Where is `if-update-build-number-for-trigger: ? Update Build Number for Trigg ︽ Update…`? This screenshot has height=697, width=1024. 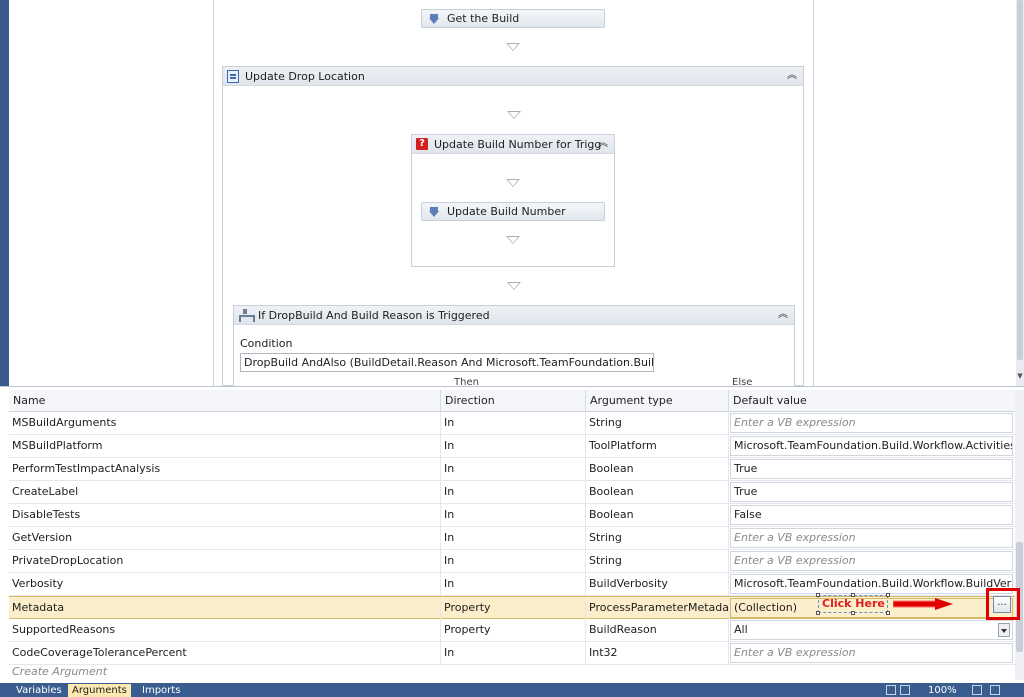 if-update-build-number-for-trigger: ? Update Build Number for Trigg ︽ Update… is located at coordinates (513, 200).